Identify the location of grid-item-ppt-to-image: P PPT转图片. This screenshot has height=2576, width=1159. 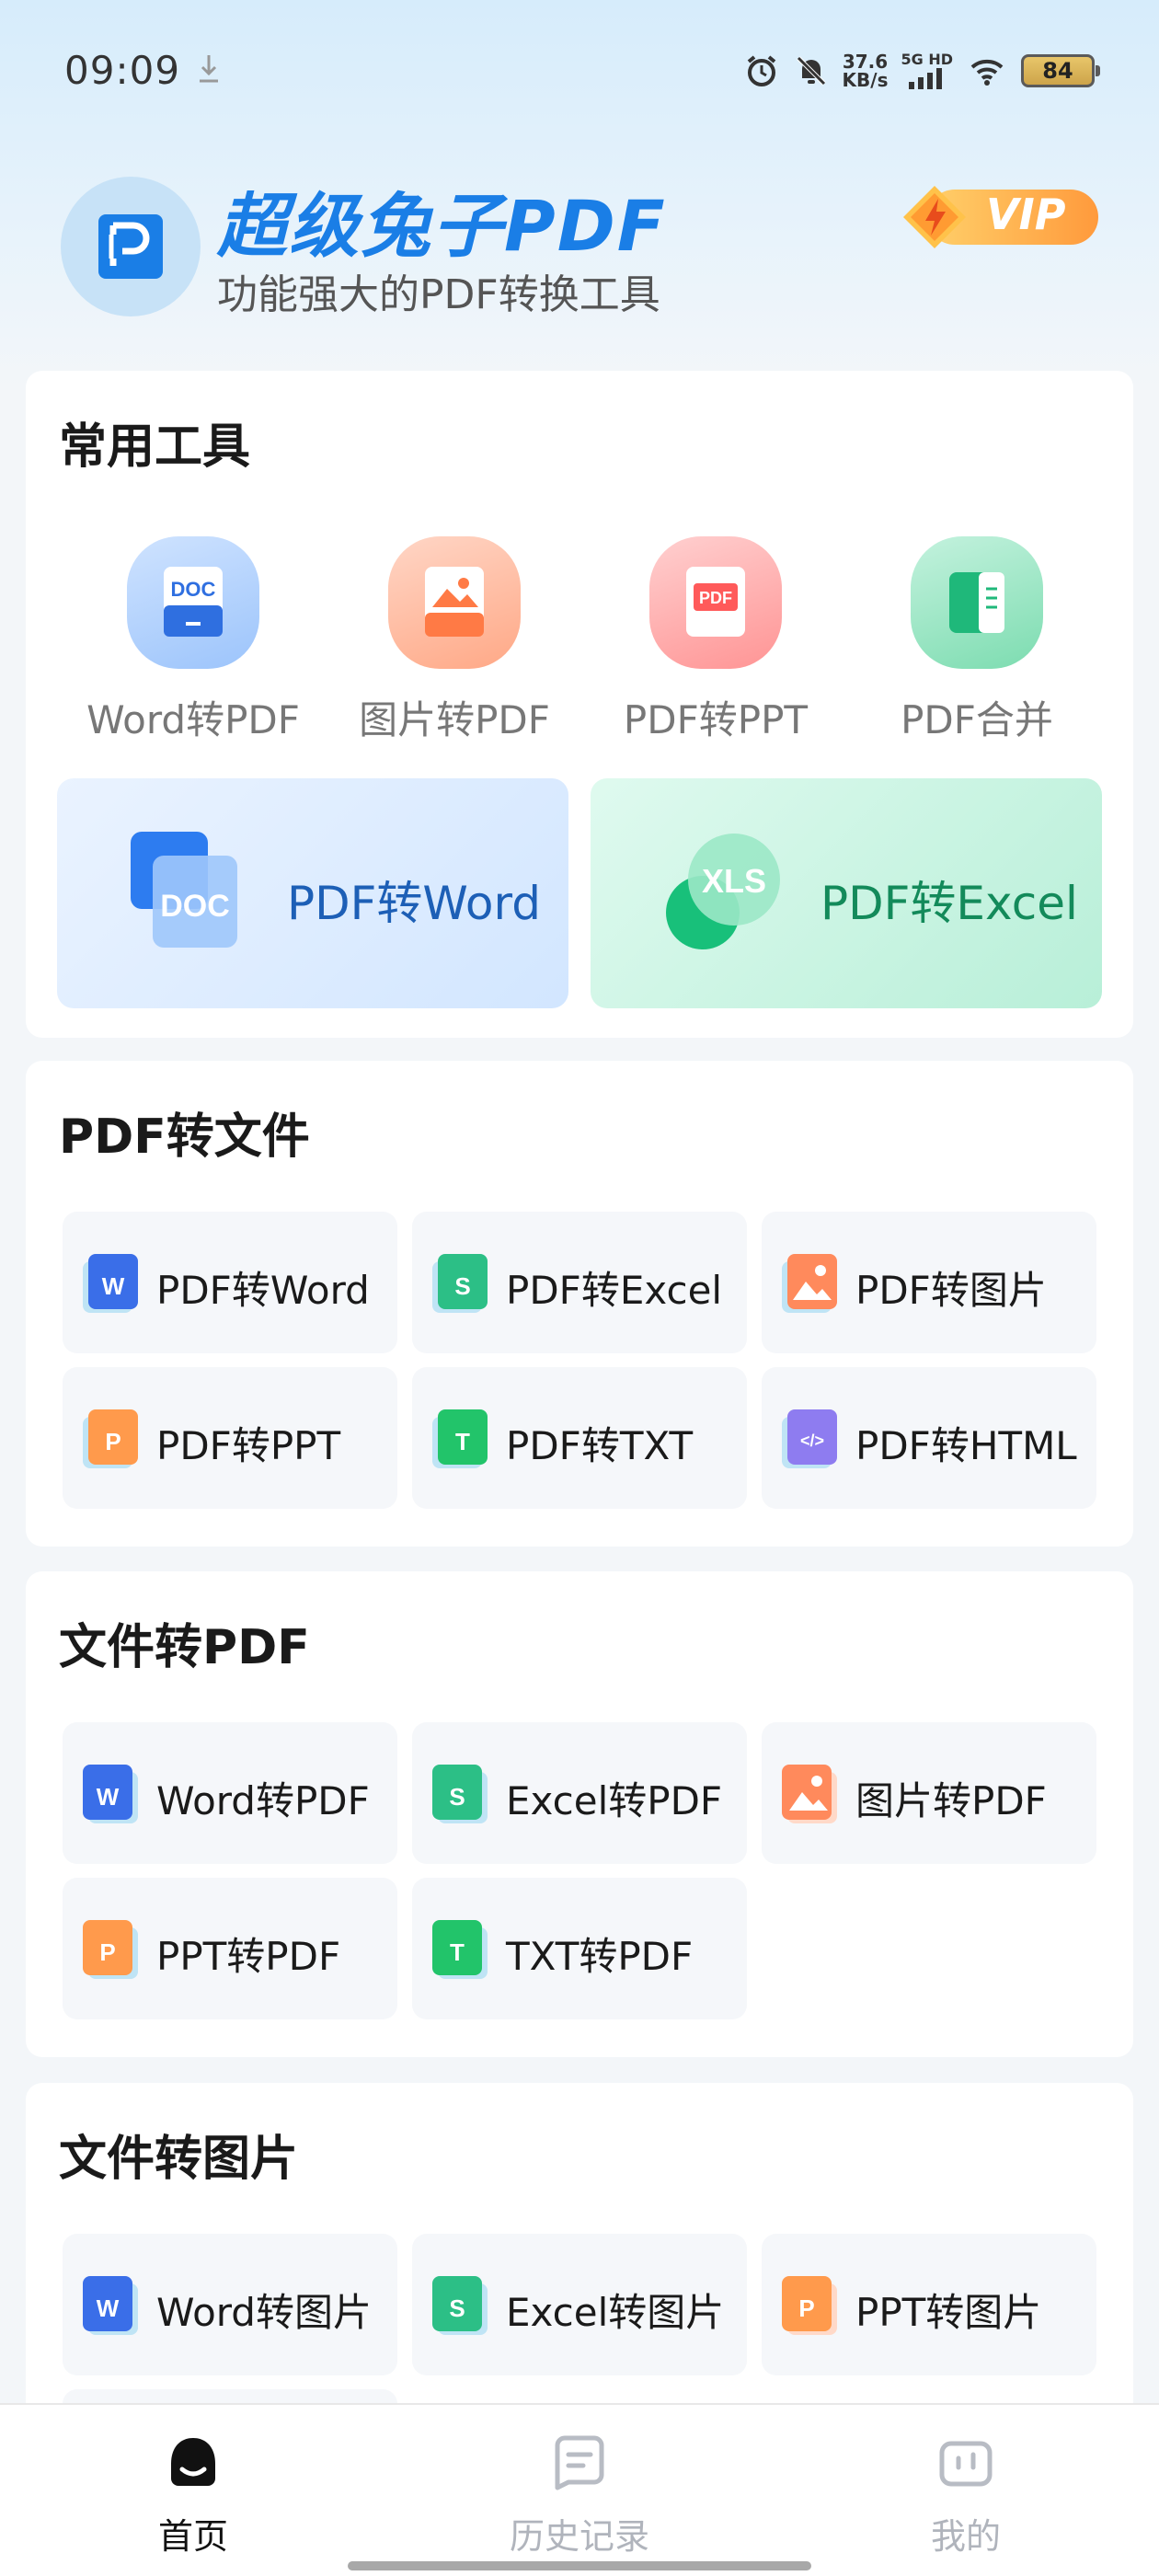
(929, 2304).